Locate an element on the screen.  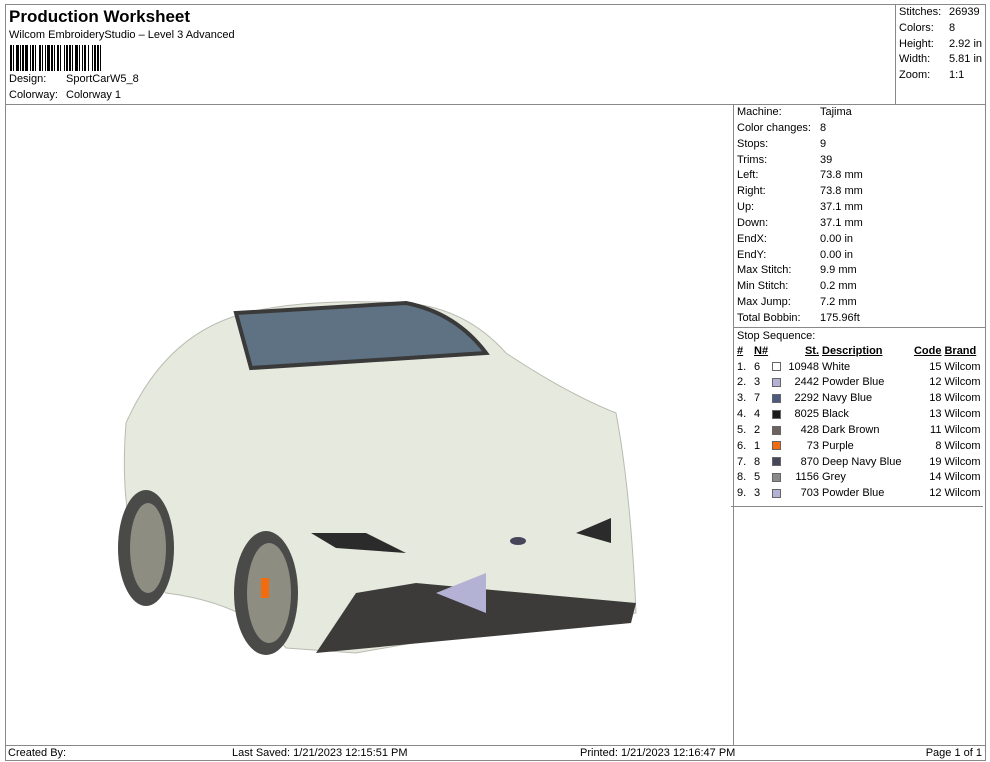
stitch-count: 73 is located at coordinates (812, 445).